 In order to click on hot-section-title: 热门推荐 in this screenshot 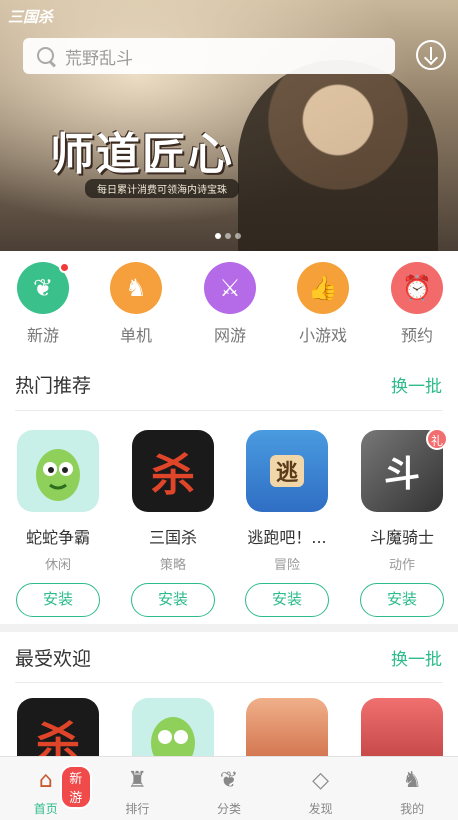, I will do `click(53, 386)`.